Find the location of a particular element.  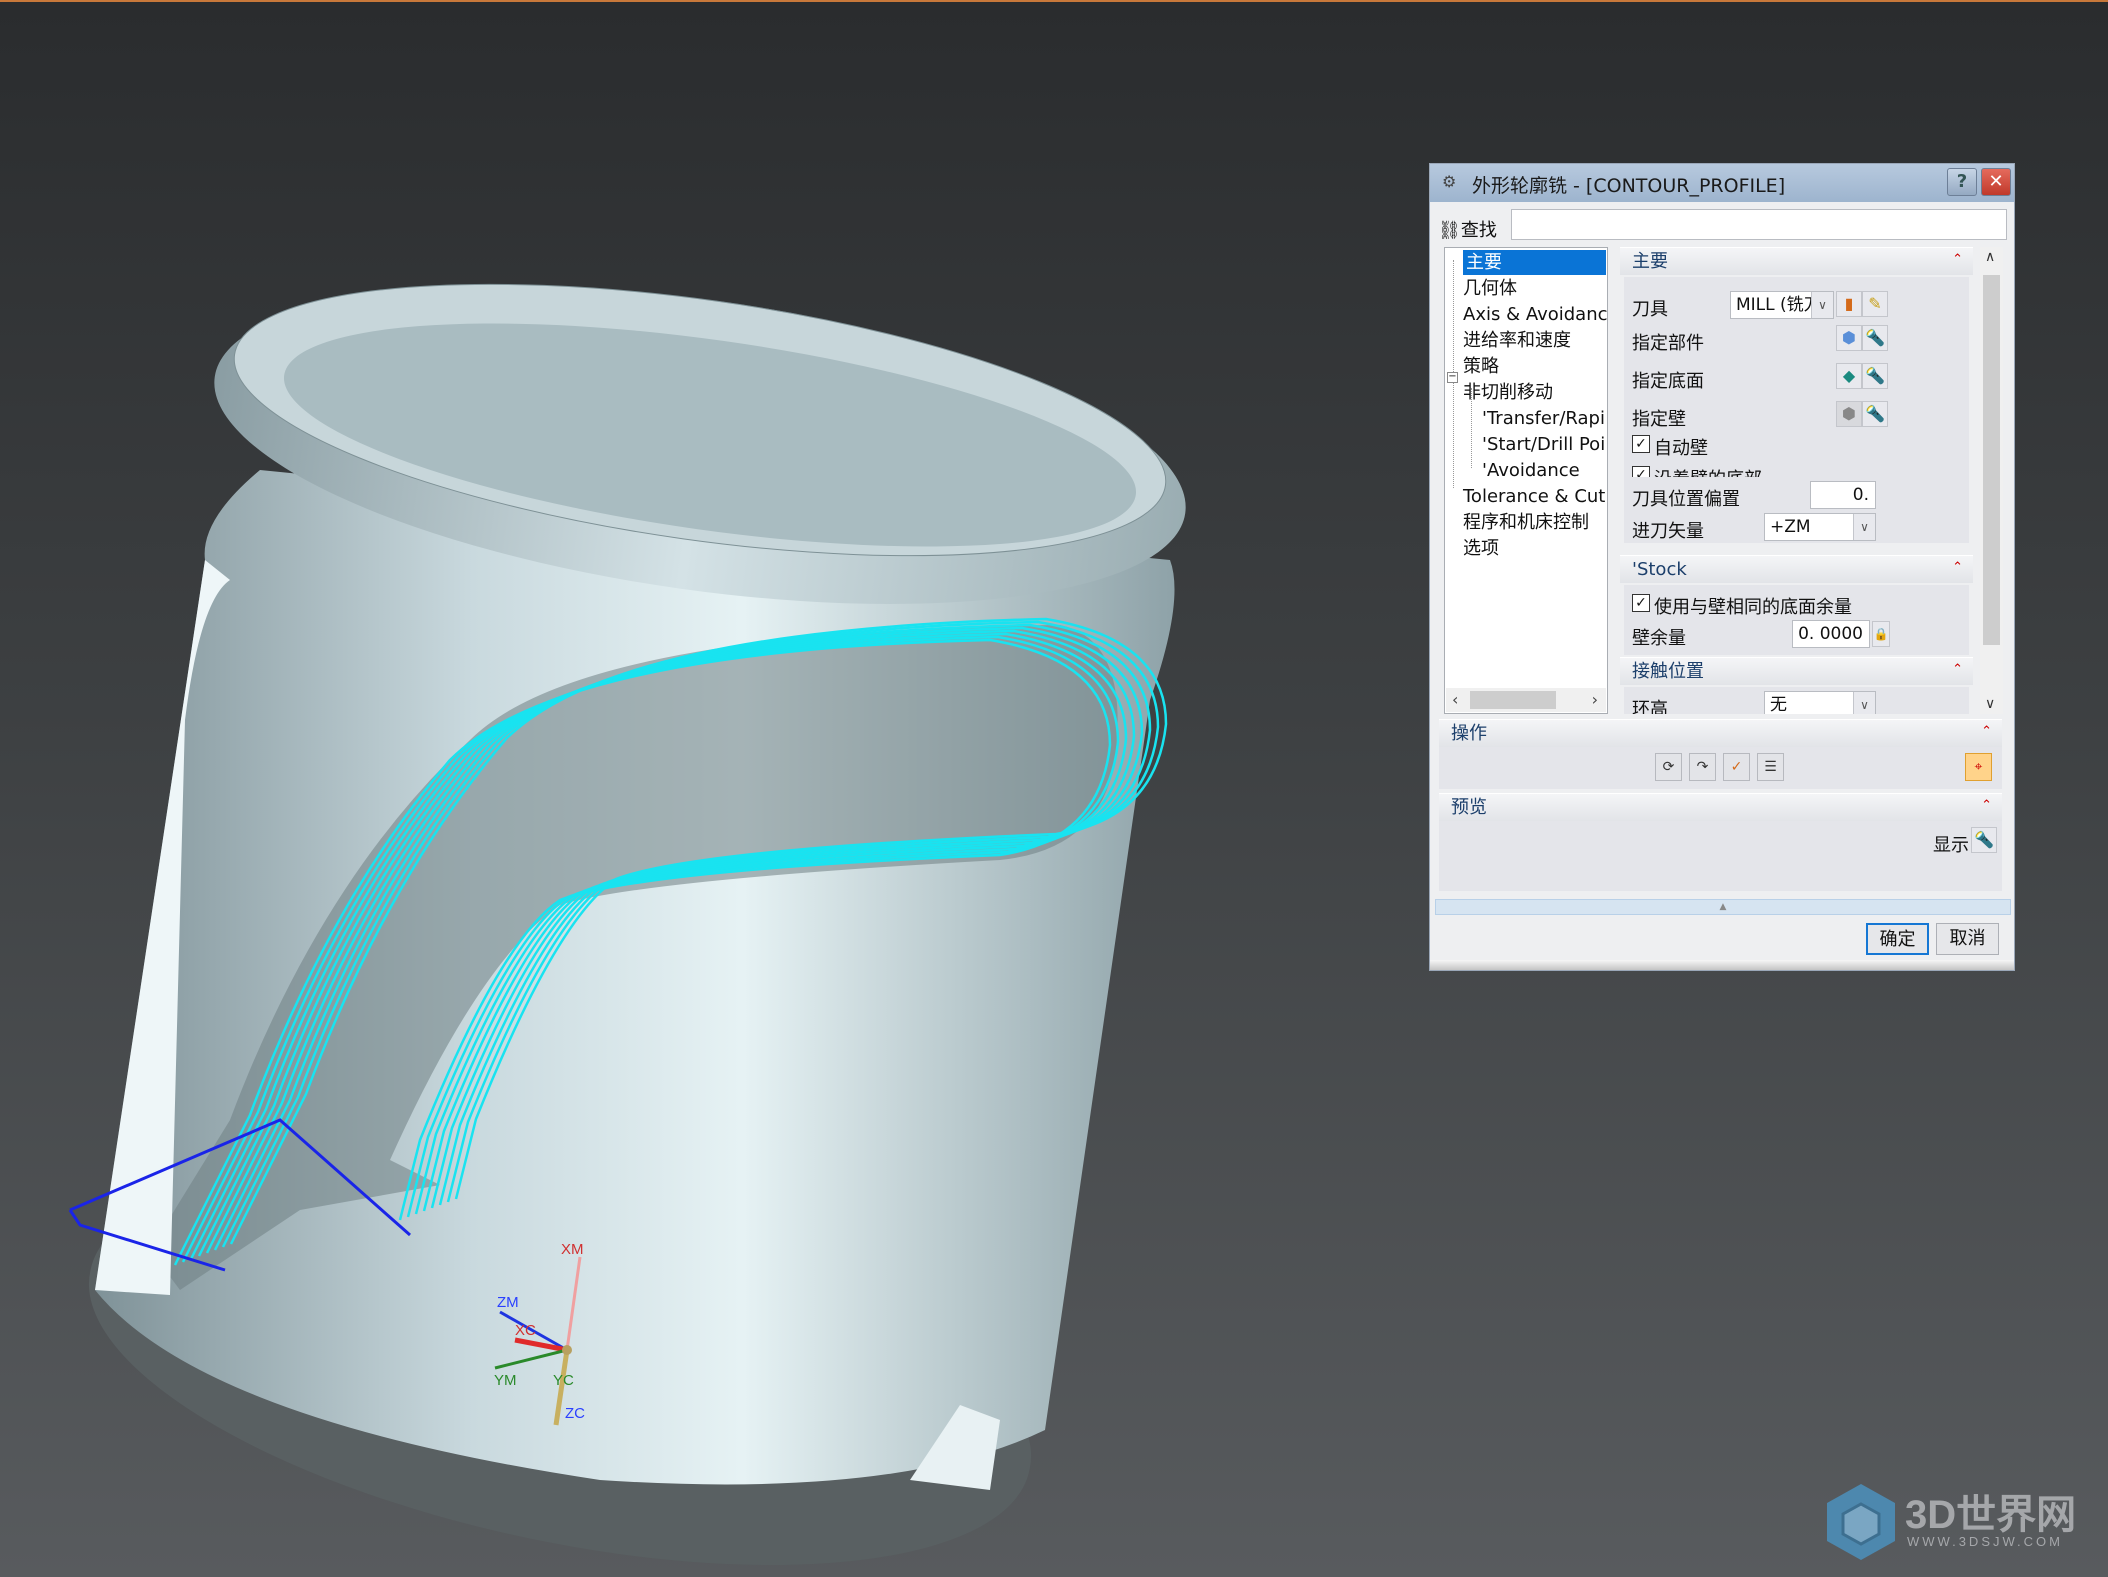

ring-height-value: 无 is located at coordinates (1778, 704).